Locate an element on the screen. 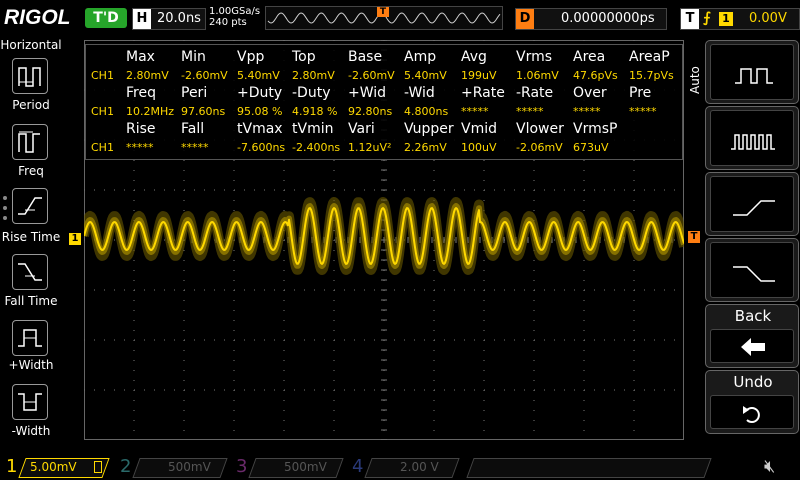 This screenshot has width=800, height=480. measurement-name: Peri is located at coordinates (194, 93).